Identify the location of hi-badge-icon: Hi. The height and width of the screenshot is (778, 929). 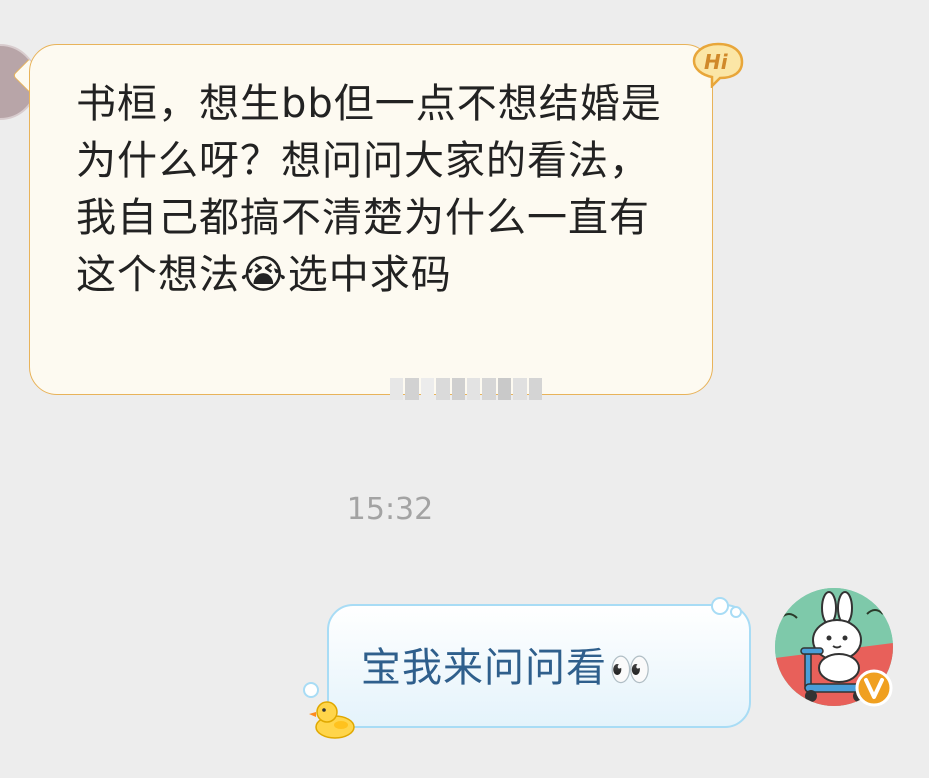
(718, 64).